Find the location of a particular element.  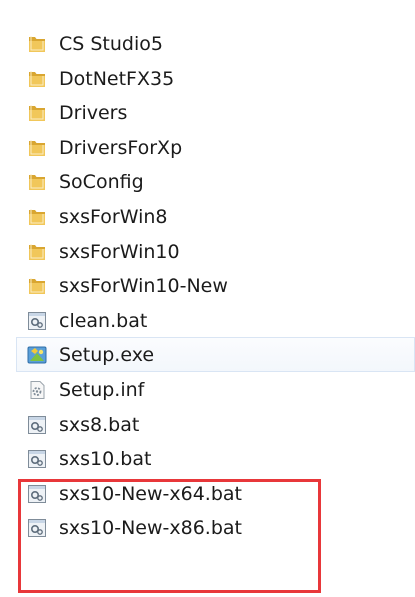

file-row-soconfig: SoConfig is located at coordinates (207, 181).